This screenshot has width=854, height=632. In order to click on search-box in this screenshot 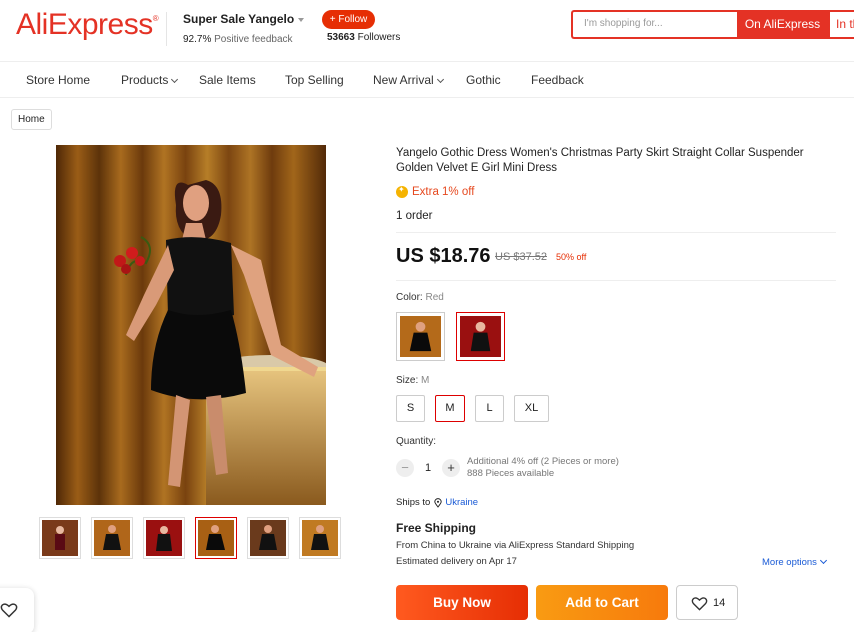, I will do `click(654, 24)`.